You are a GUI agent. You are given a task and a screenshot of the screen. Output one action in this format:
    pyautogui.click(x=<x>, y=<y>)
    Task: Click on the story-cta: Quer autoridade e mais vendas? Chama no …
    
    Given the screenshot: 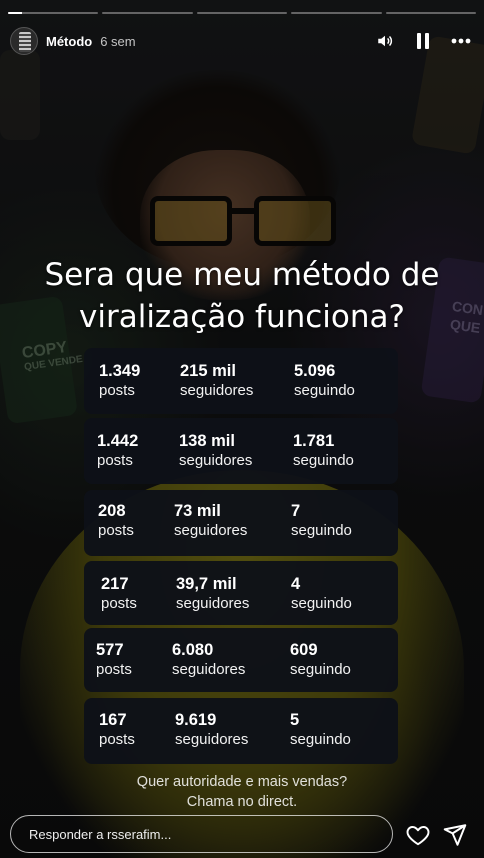 What is the action you would take?
    pyautogui.click(x=242, y=792)
    